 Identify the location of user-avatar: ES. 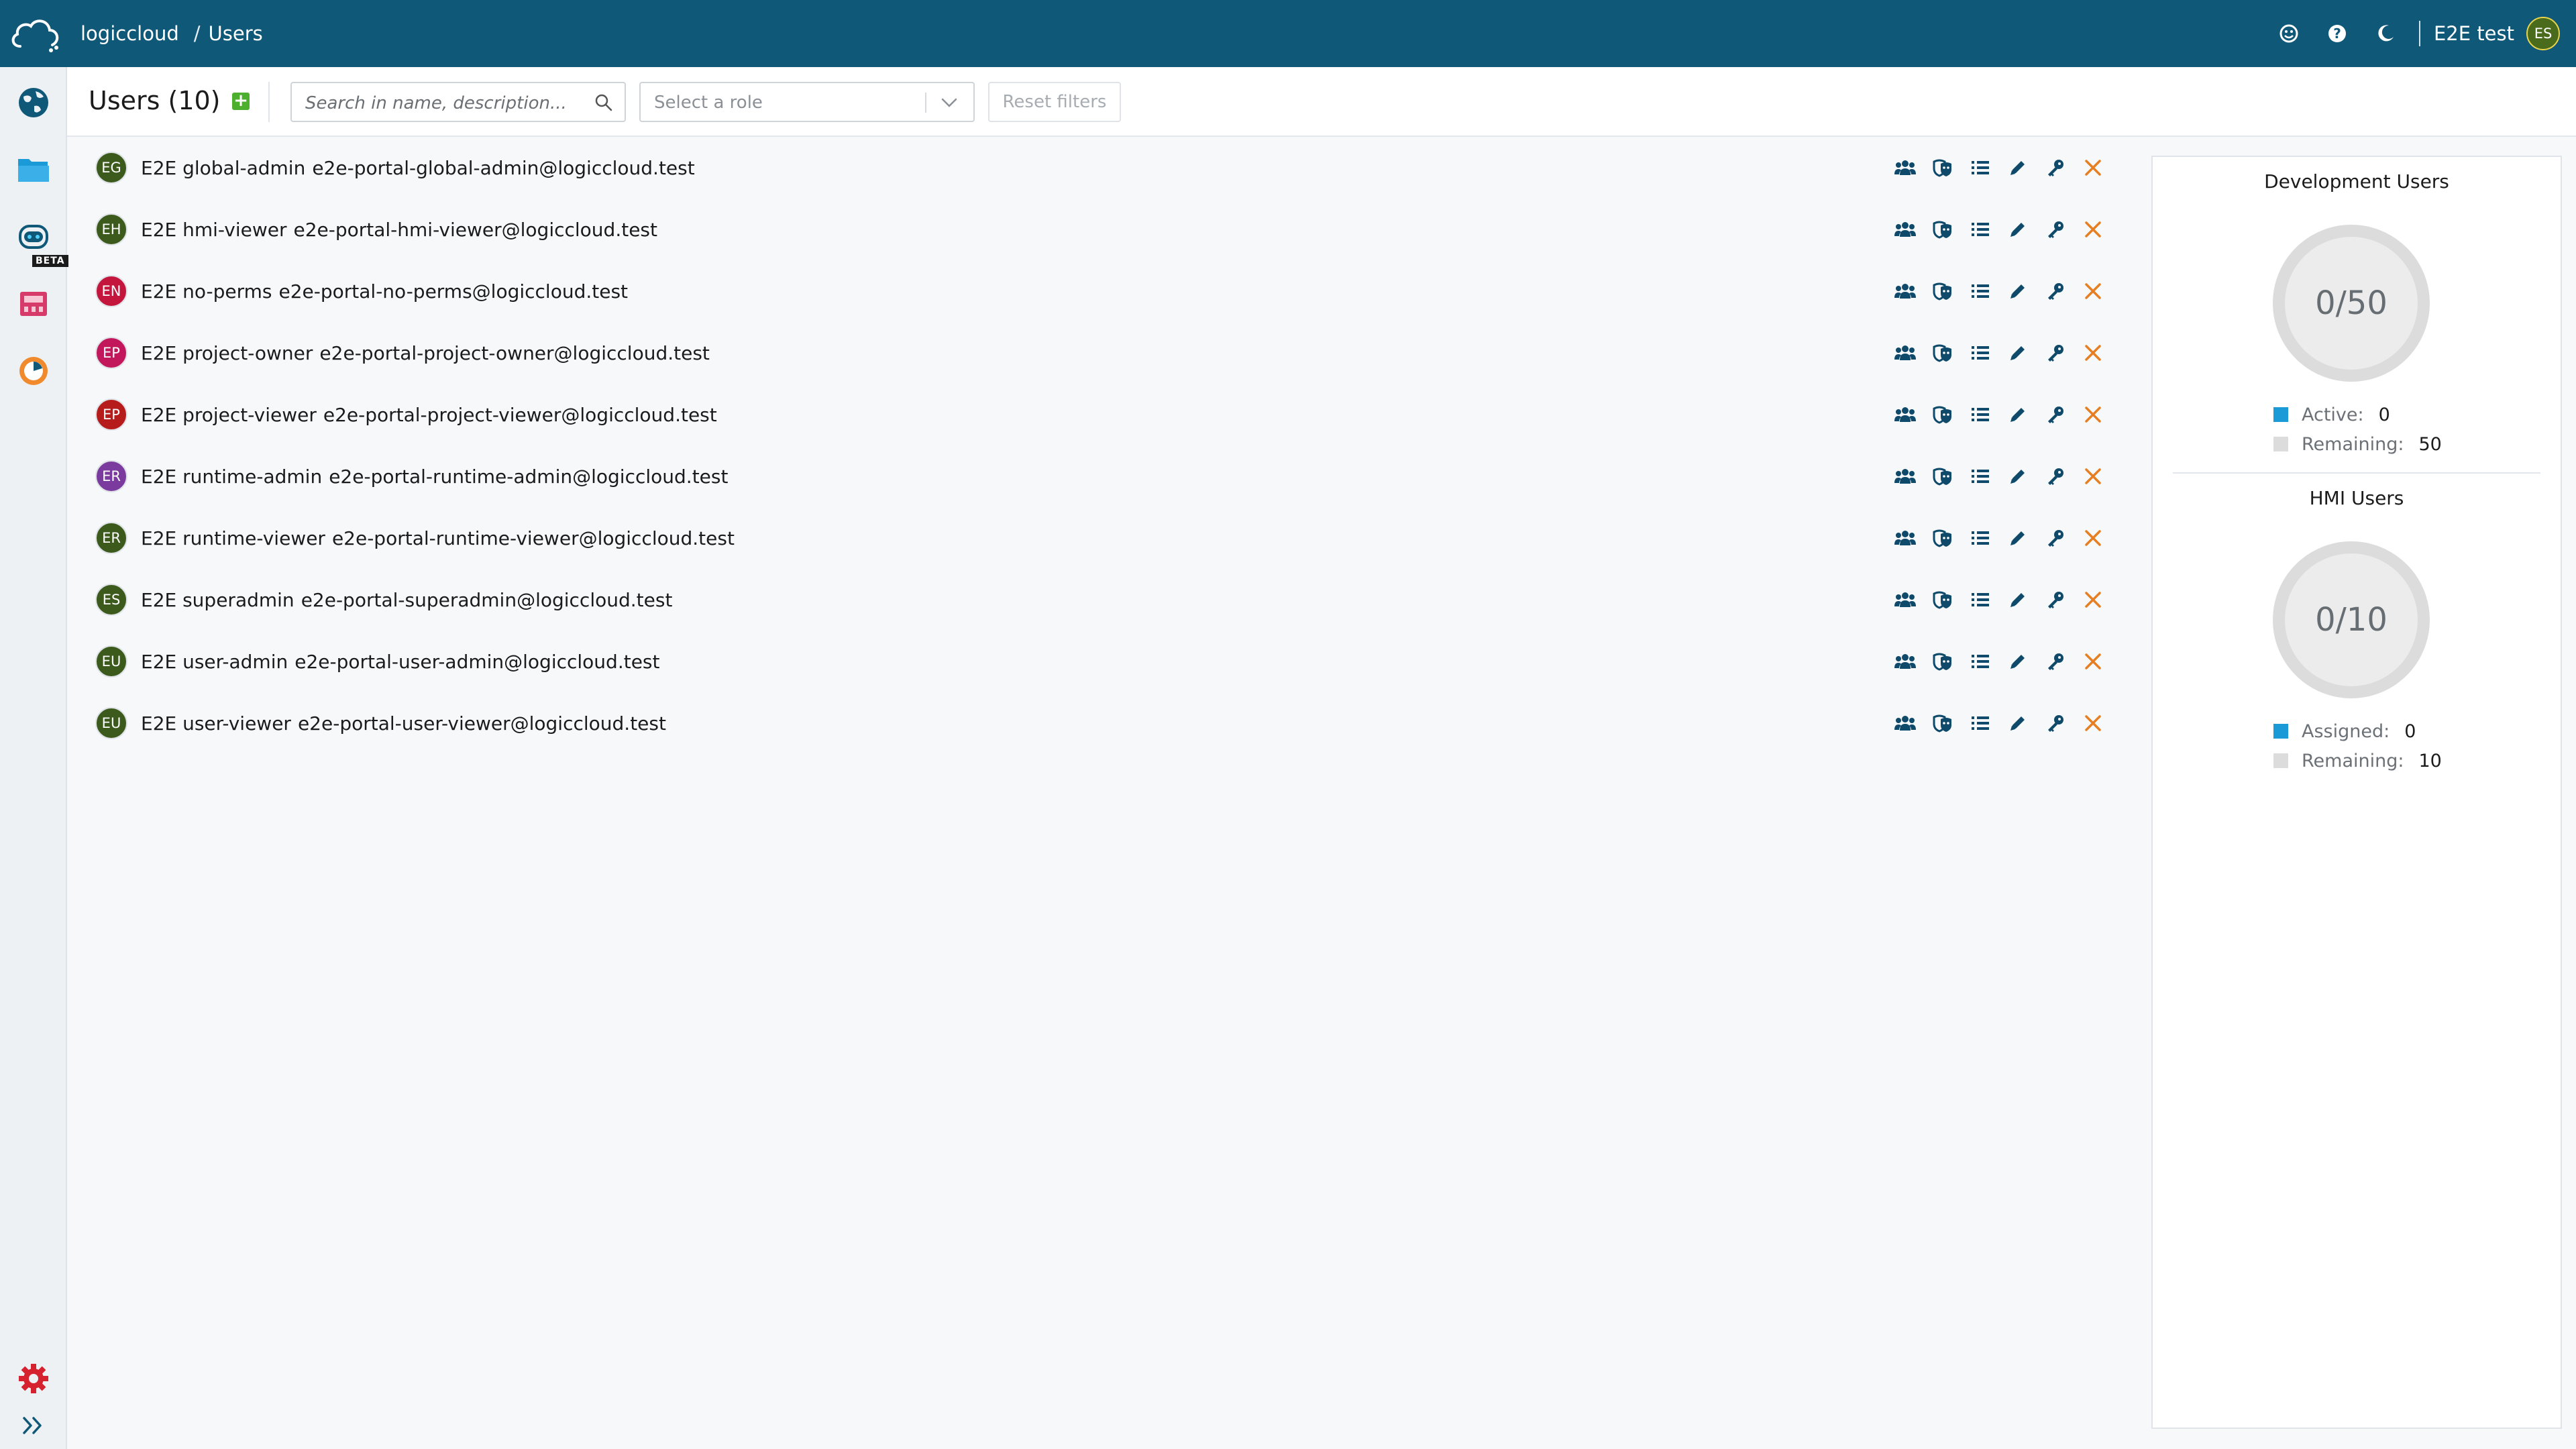
(2543, 33).